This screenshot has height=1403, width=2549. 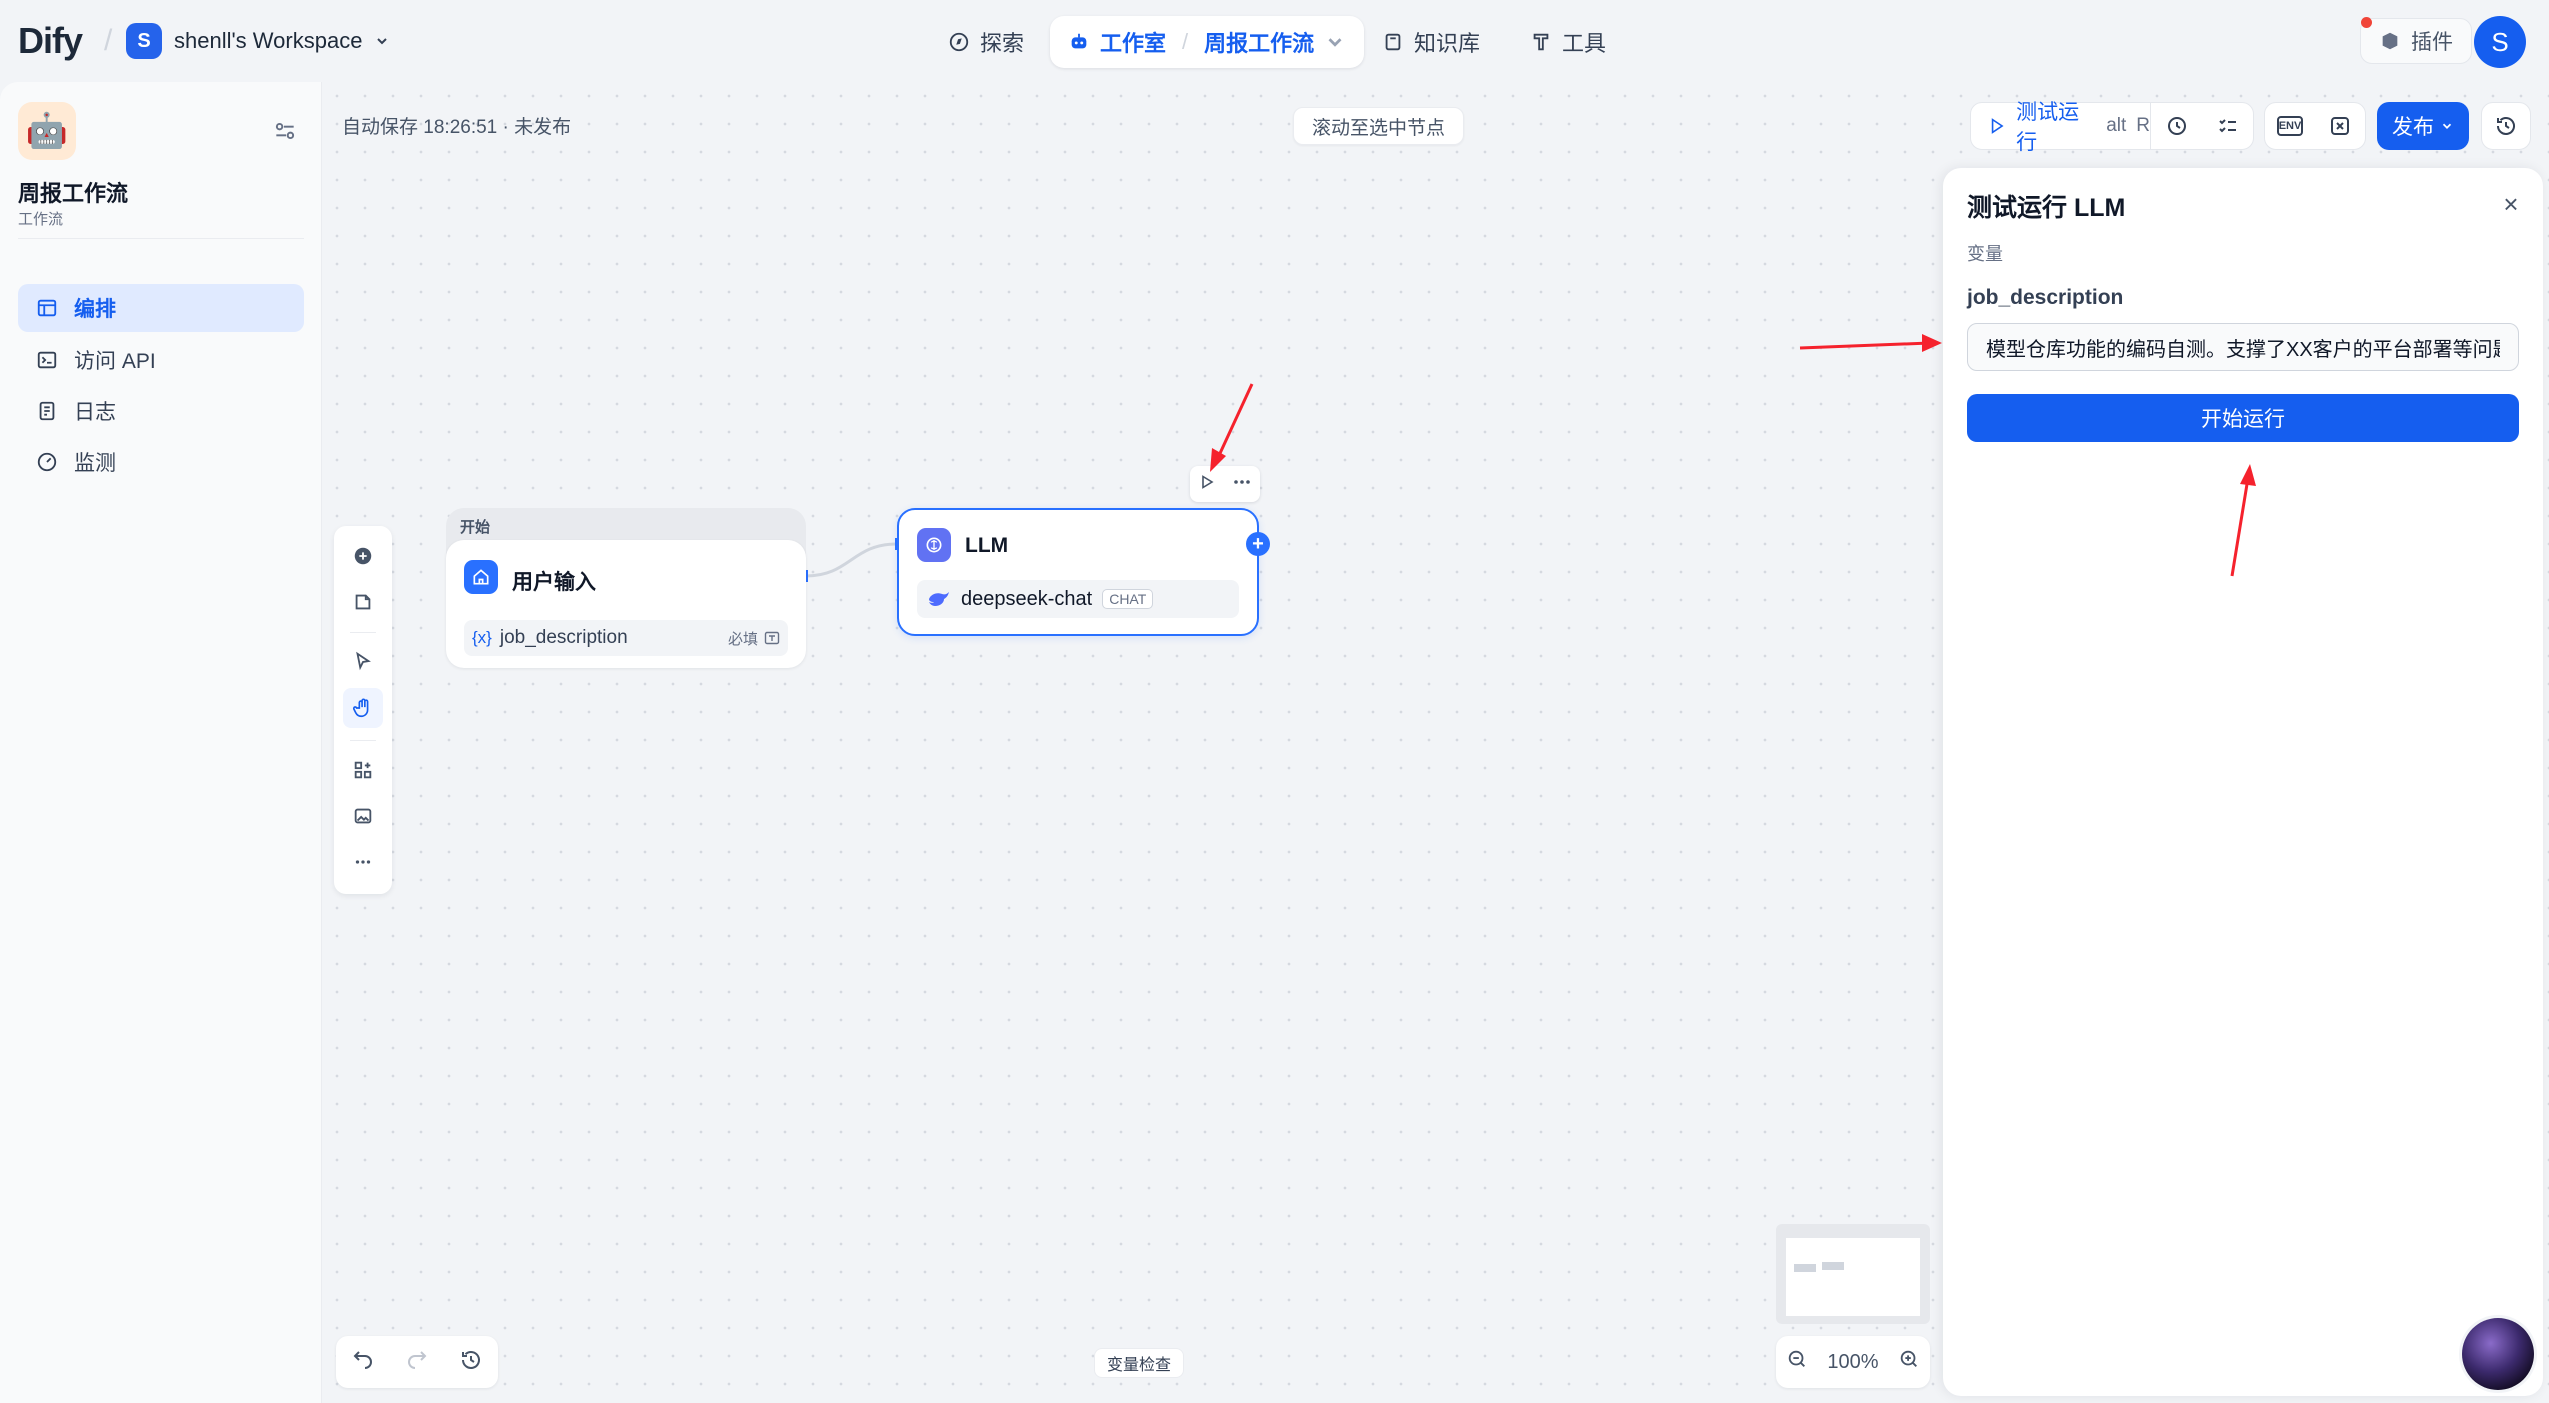 I want to click on nav-explore: 探索, so click(x=986, y=42).